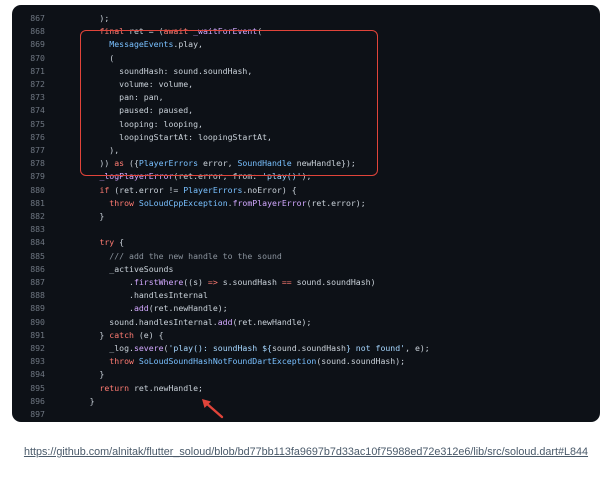  What do you see at coordinates (306, 335) in the screenshot?
I see `code-line: 891 } catch (e) {` at bounding box center [306, 335].